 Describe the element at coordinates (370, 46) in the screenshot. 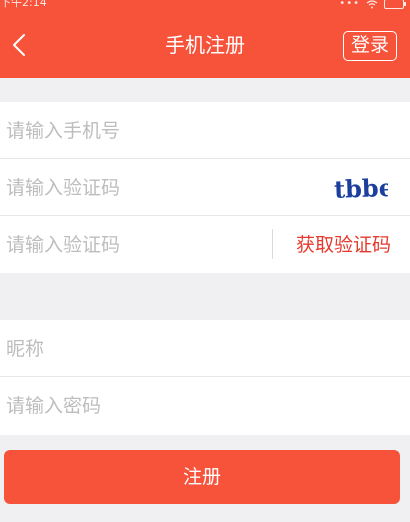

I see `login-button: 登录` at that location.